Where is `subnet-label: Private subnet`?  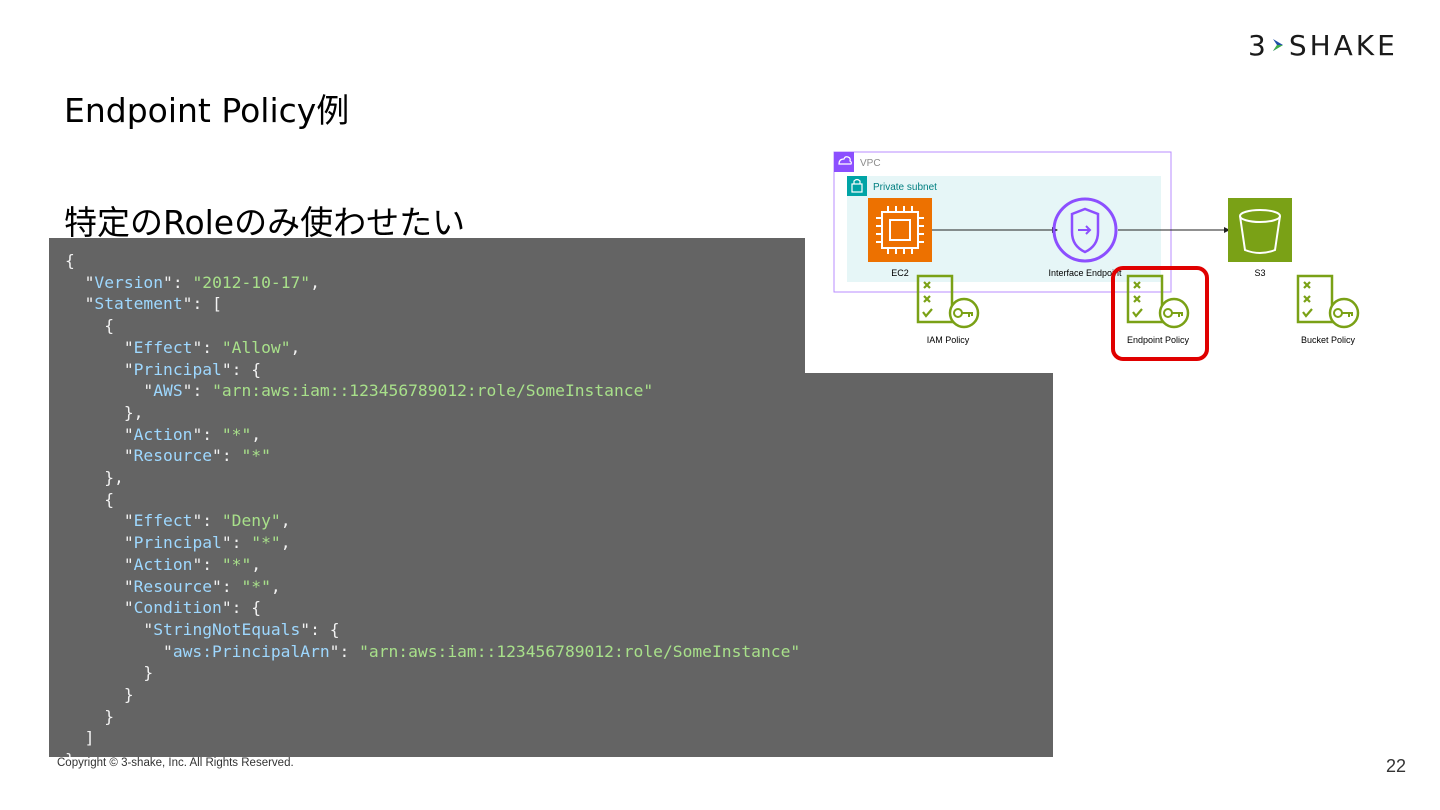 subnet-label: Private subnet is located at coordinates (905, 187).